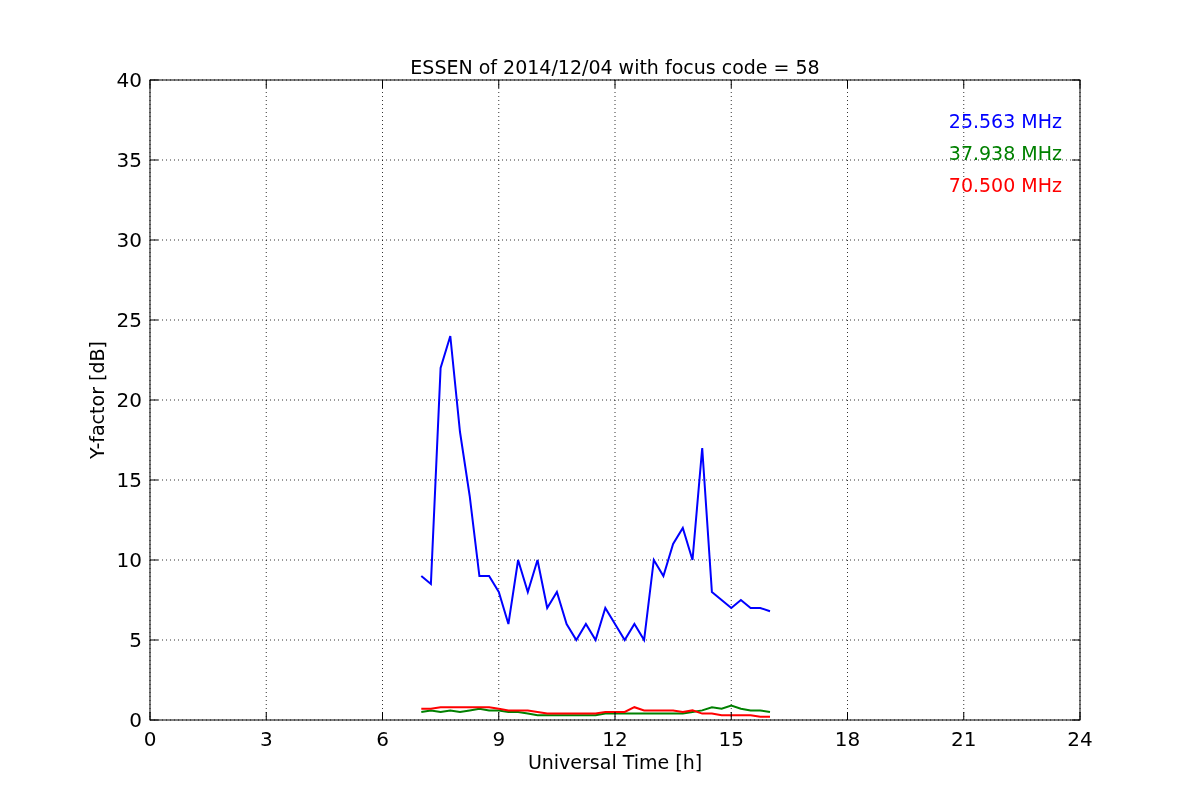  What do you see at coordinates (129, 80) in the screenshot?
I see `tick-label: 40` at bounding box center [129, 80].